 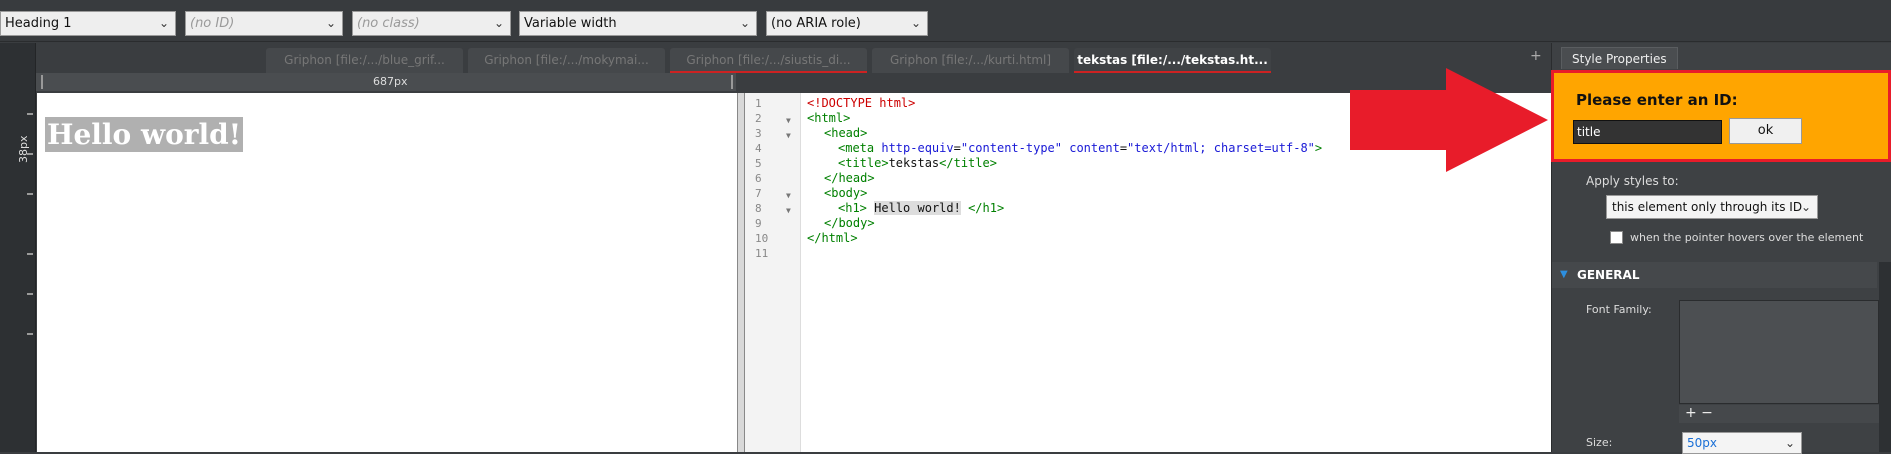 What do you see at coordinates (1647, 132) in the screenshot?
I see `id-input` at bounding box center [1647, 132].